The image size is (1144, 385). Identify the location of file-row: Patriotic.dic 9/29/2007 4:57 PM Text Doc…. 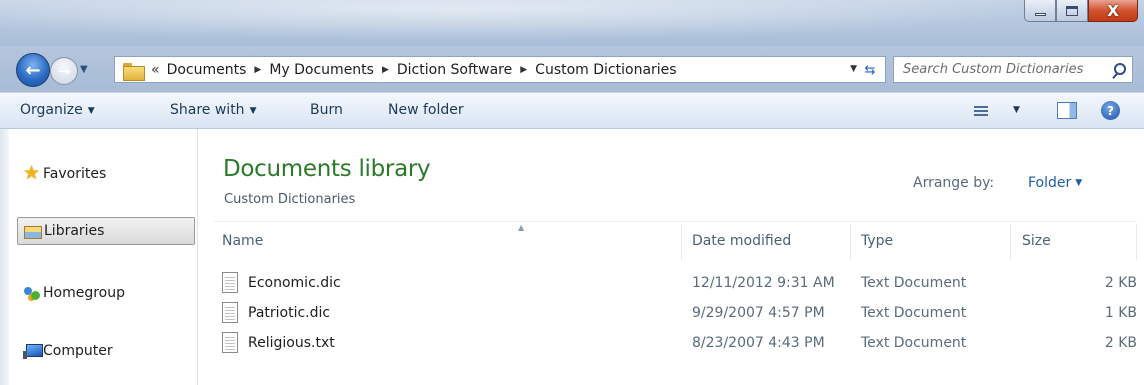
(675, 315).